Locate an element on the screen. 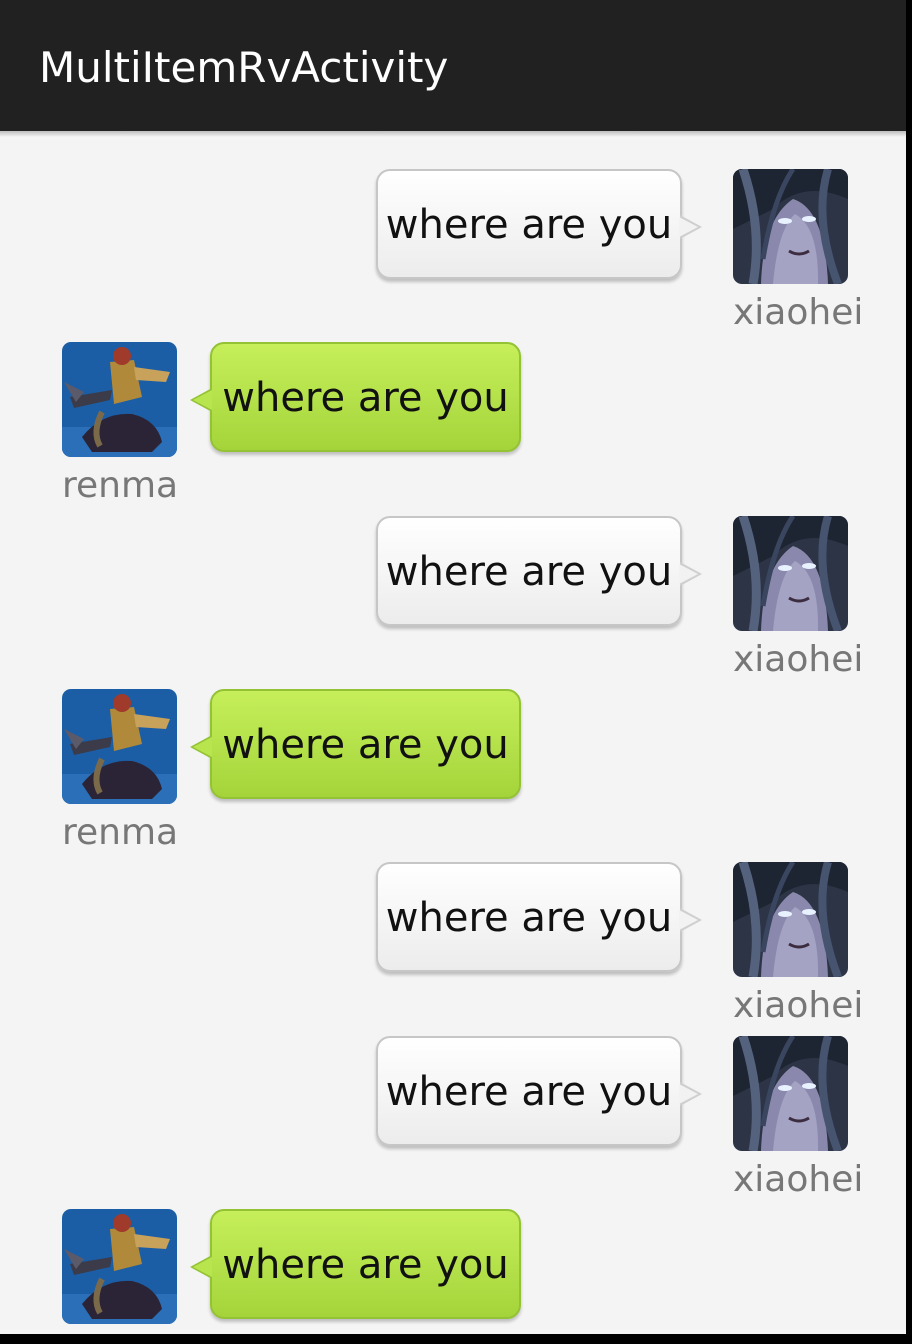  action-bar: MultiItemRvActivity is located at coordinates (453, 65).